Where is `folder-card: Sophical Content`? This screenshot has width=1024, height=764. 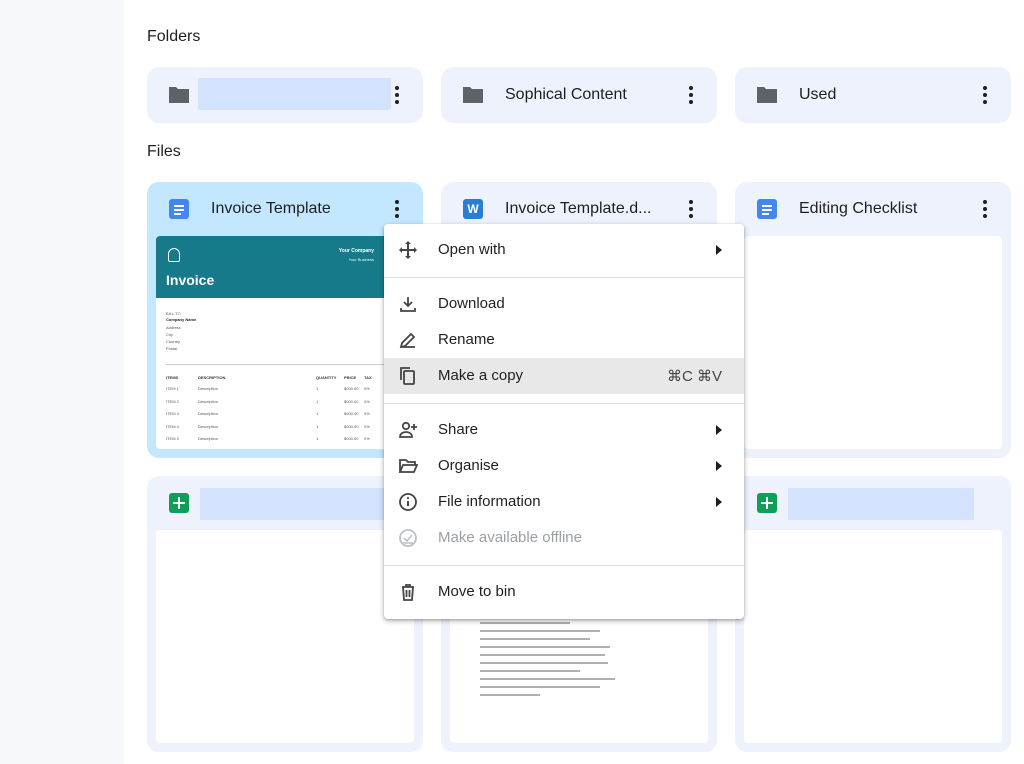
folder-card: Sophical Content is located at coordinates (579, 95).